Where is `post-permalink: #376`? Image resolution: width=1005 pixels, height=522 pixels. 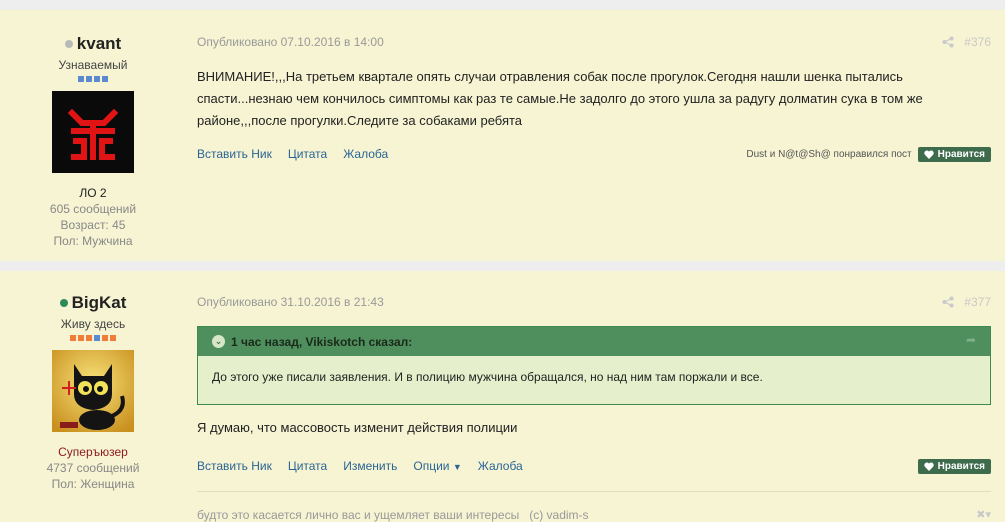
post-permalink: #376 is located at coordinates (966, 42).